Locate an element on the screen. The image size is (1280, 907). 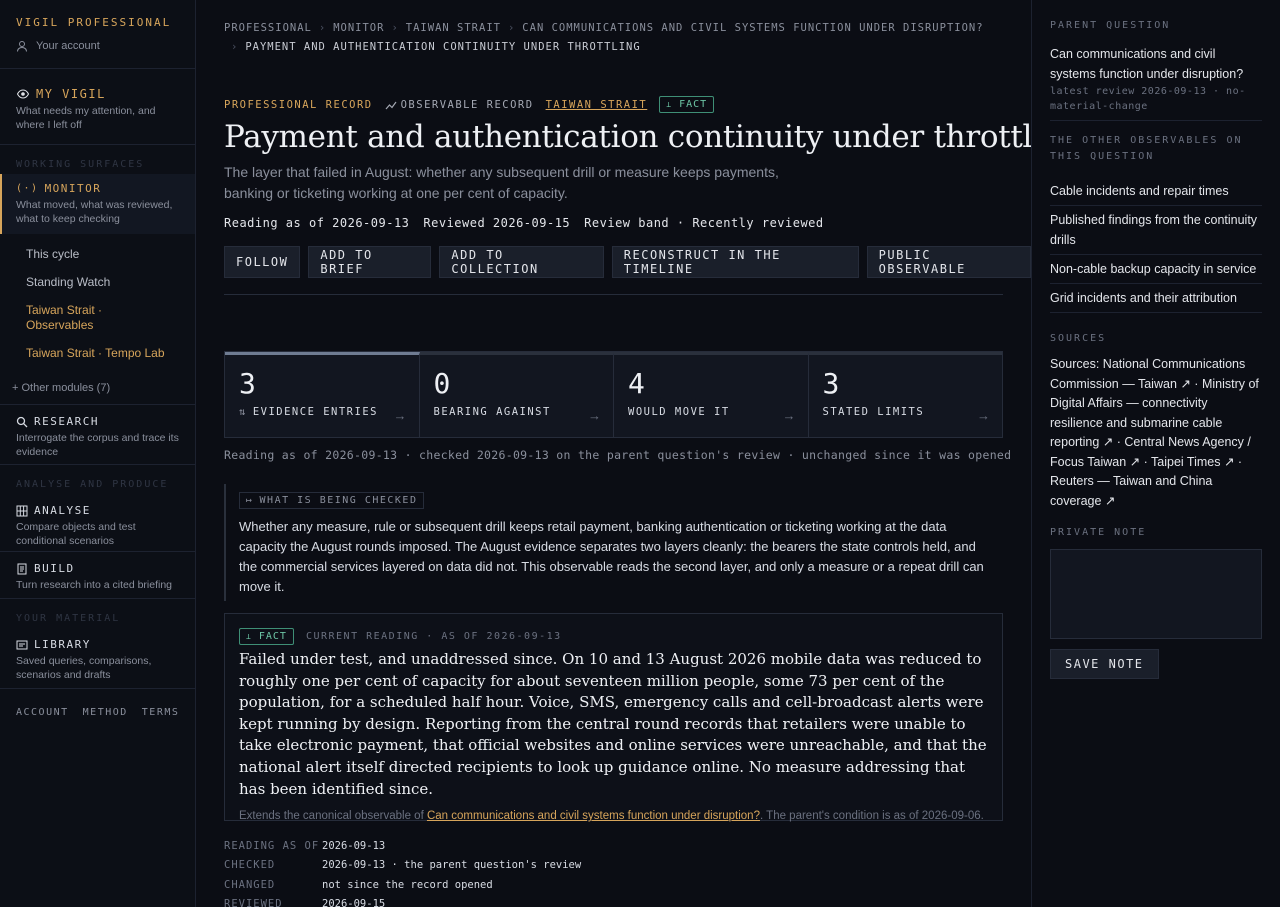
brand-logo: VIGIL PROFESSIONAL is located at coordinates (97, 22).